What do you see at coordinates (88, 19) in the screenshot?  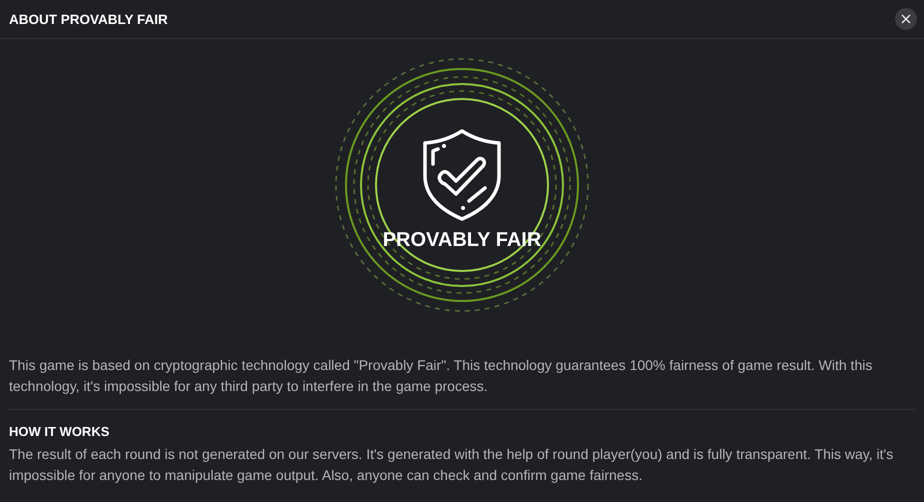 I see `window-title: ABOUT PROVABLY FAIR` at bounding box center [88, 19].